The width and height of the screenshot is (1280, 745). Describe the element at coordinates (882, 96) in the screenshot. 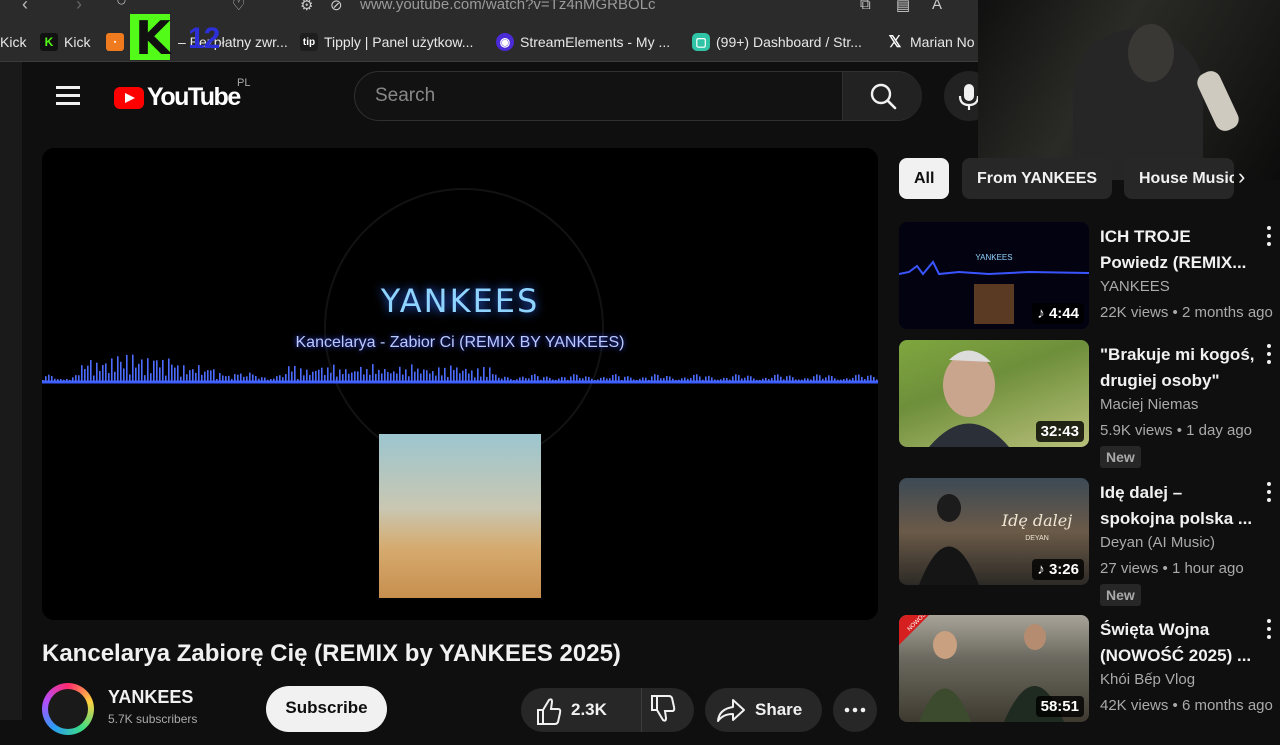

I see `search-button` at that location.